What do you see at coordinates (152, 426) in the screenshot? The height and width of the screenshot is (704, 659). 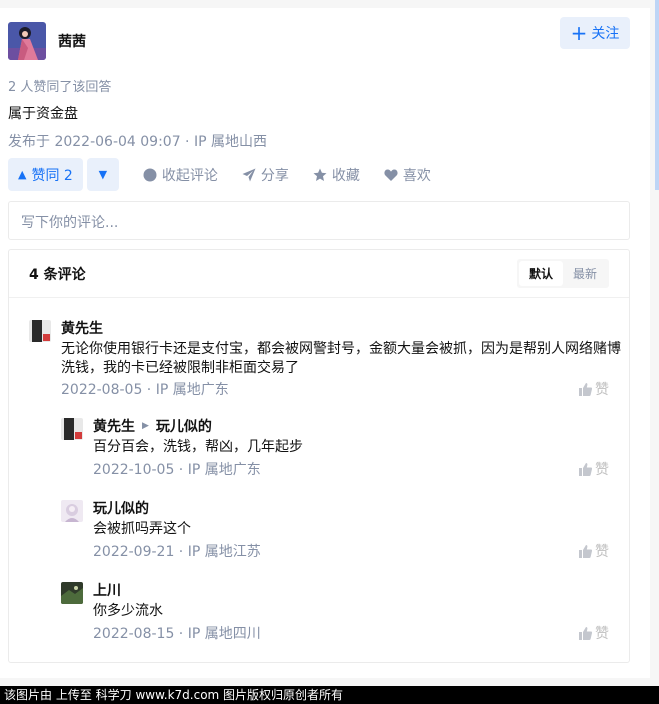 I see `comment-author: 黄先生 ▶ 玩儿似的` at bounding box center [152, 426].